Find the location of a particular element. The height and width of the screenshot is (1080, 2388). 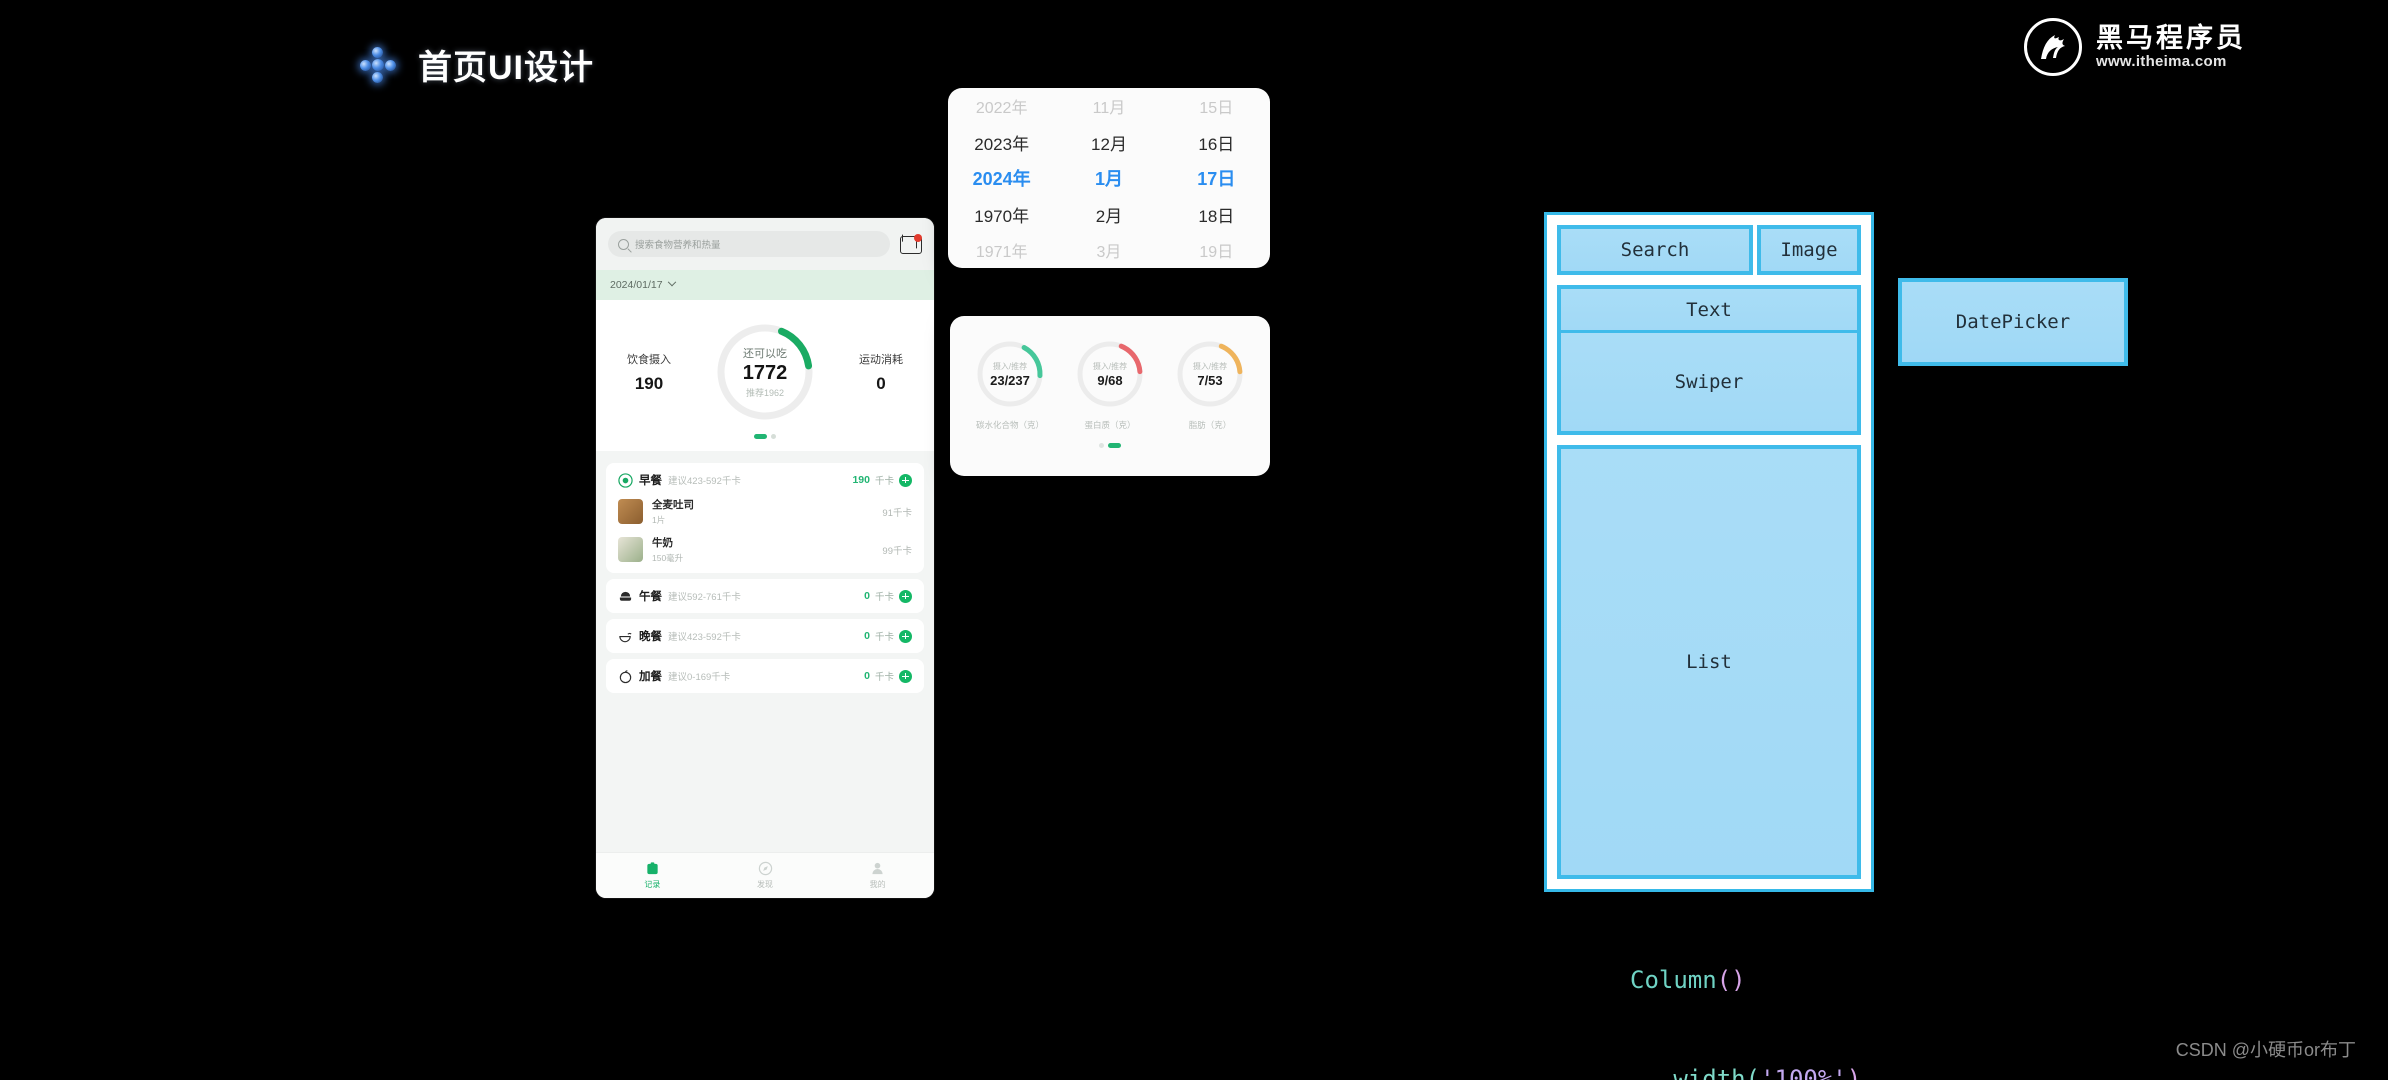

code-fn: Column is located at coordinates (1673, 980).